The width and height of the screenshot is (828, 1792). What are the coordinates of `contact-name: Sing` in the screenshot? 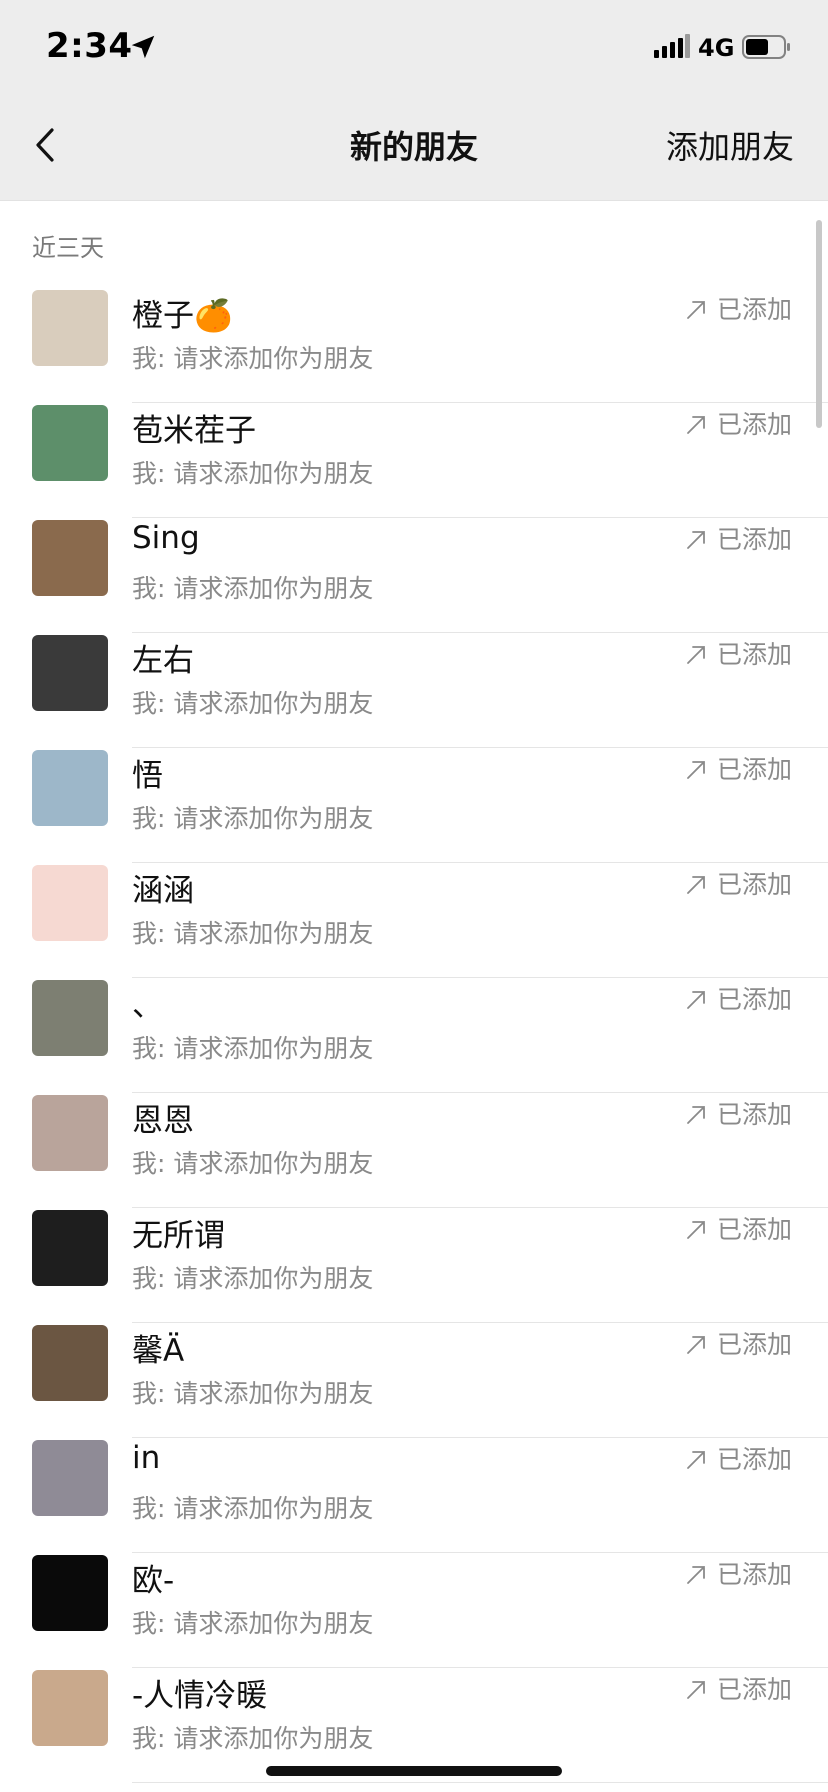 It's located at (166, 538).